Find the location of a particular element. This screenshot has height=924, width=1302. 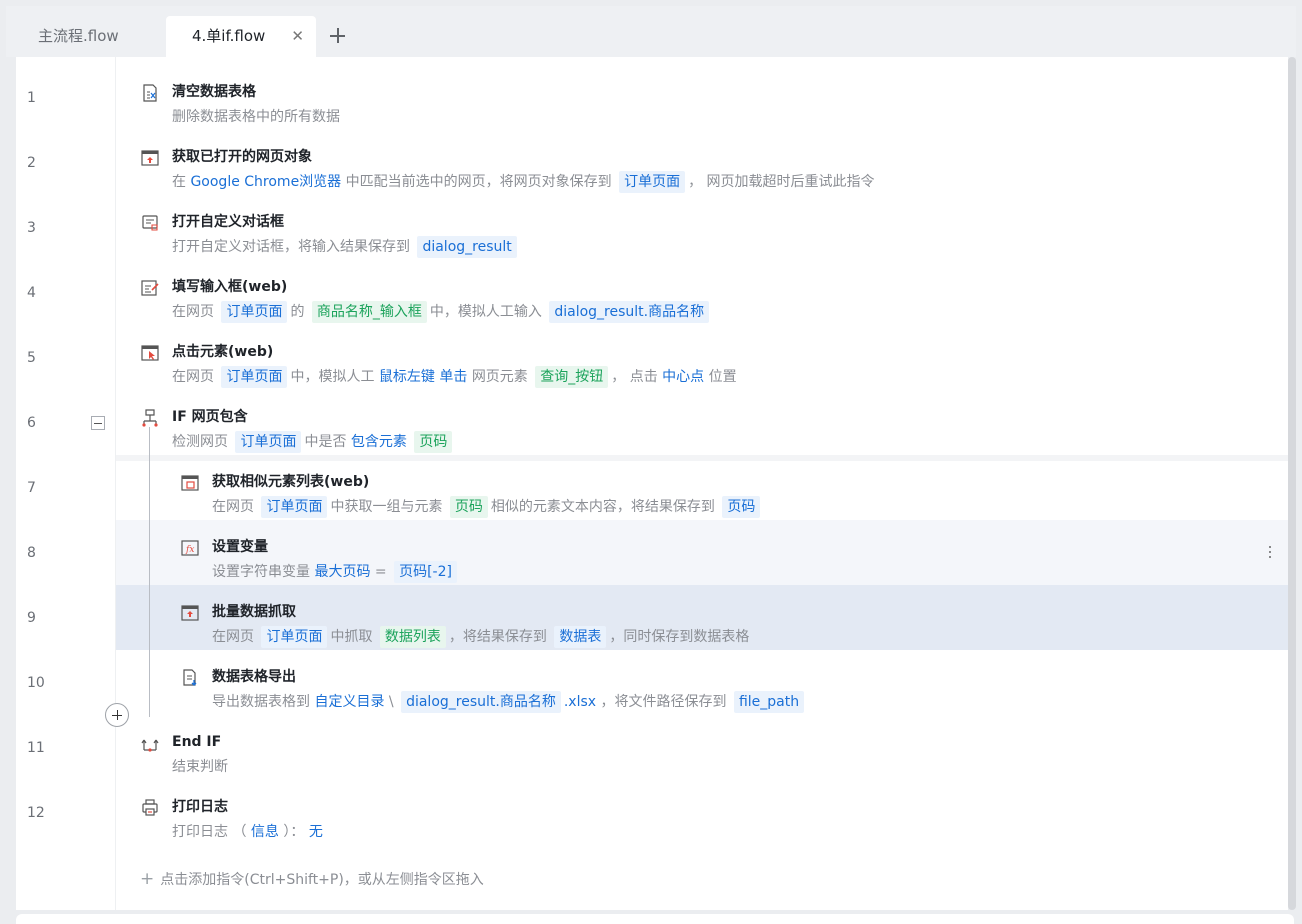

param-value: 鼠标左键 is located at coordinates (407, 377).